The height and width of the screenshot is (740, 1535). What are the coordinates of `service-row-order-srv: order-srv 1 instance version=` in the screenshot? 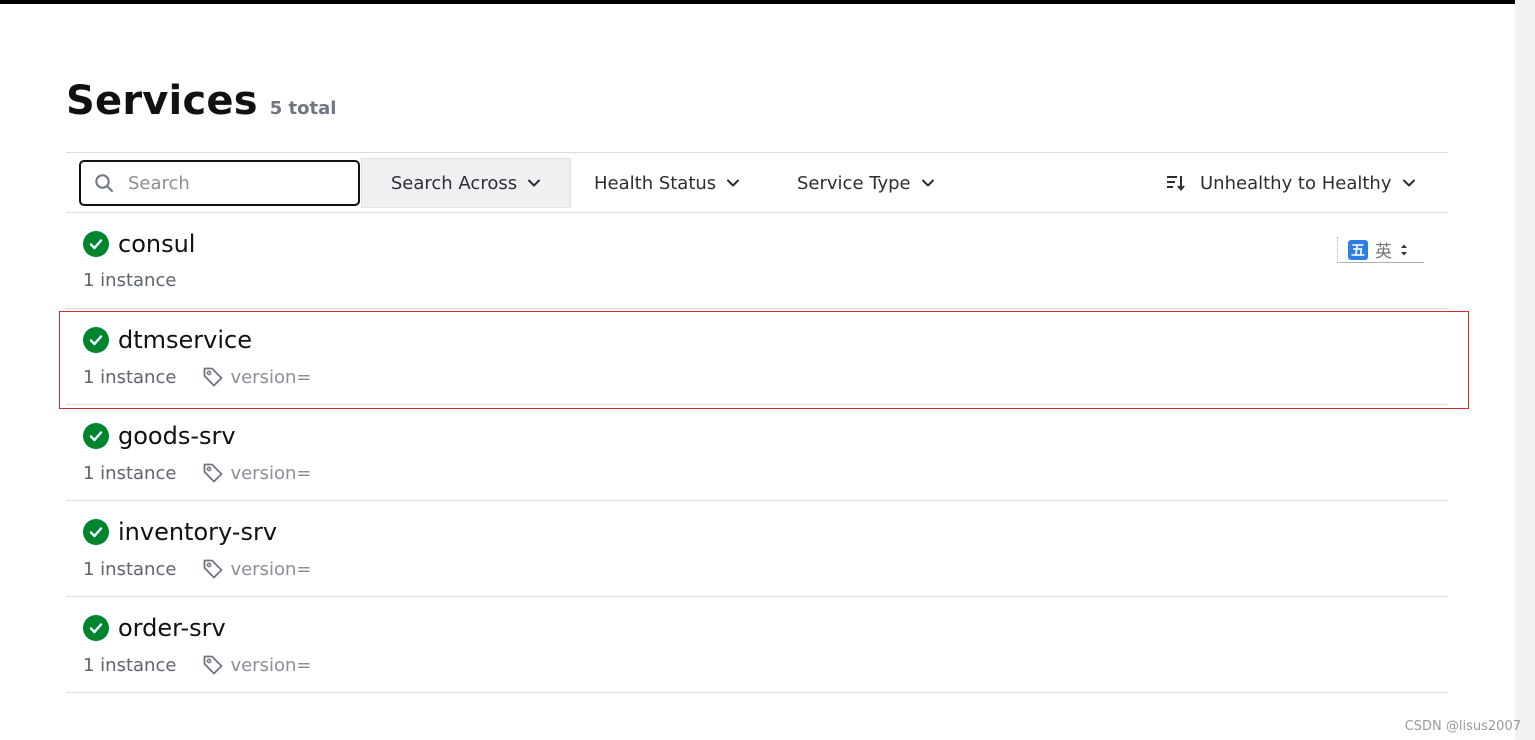 It's located at (757, 645).